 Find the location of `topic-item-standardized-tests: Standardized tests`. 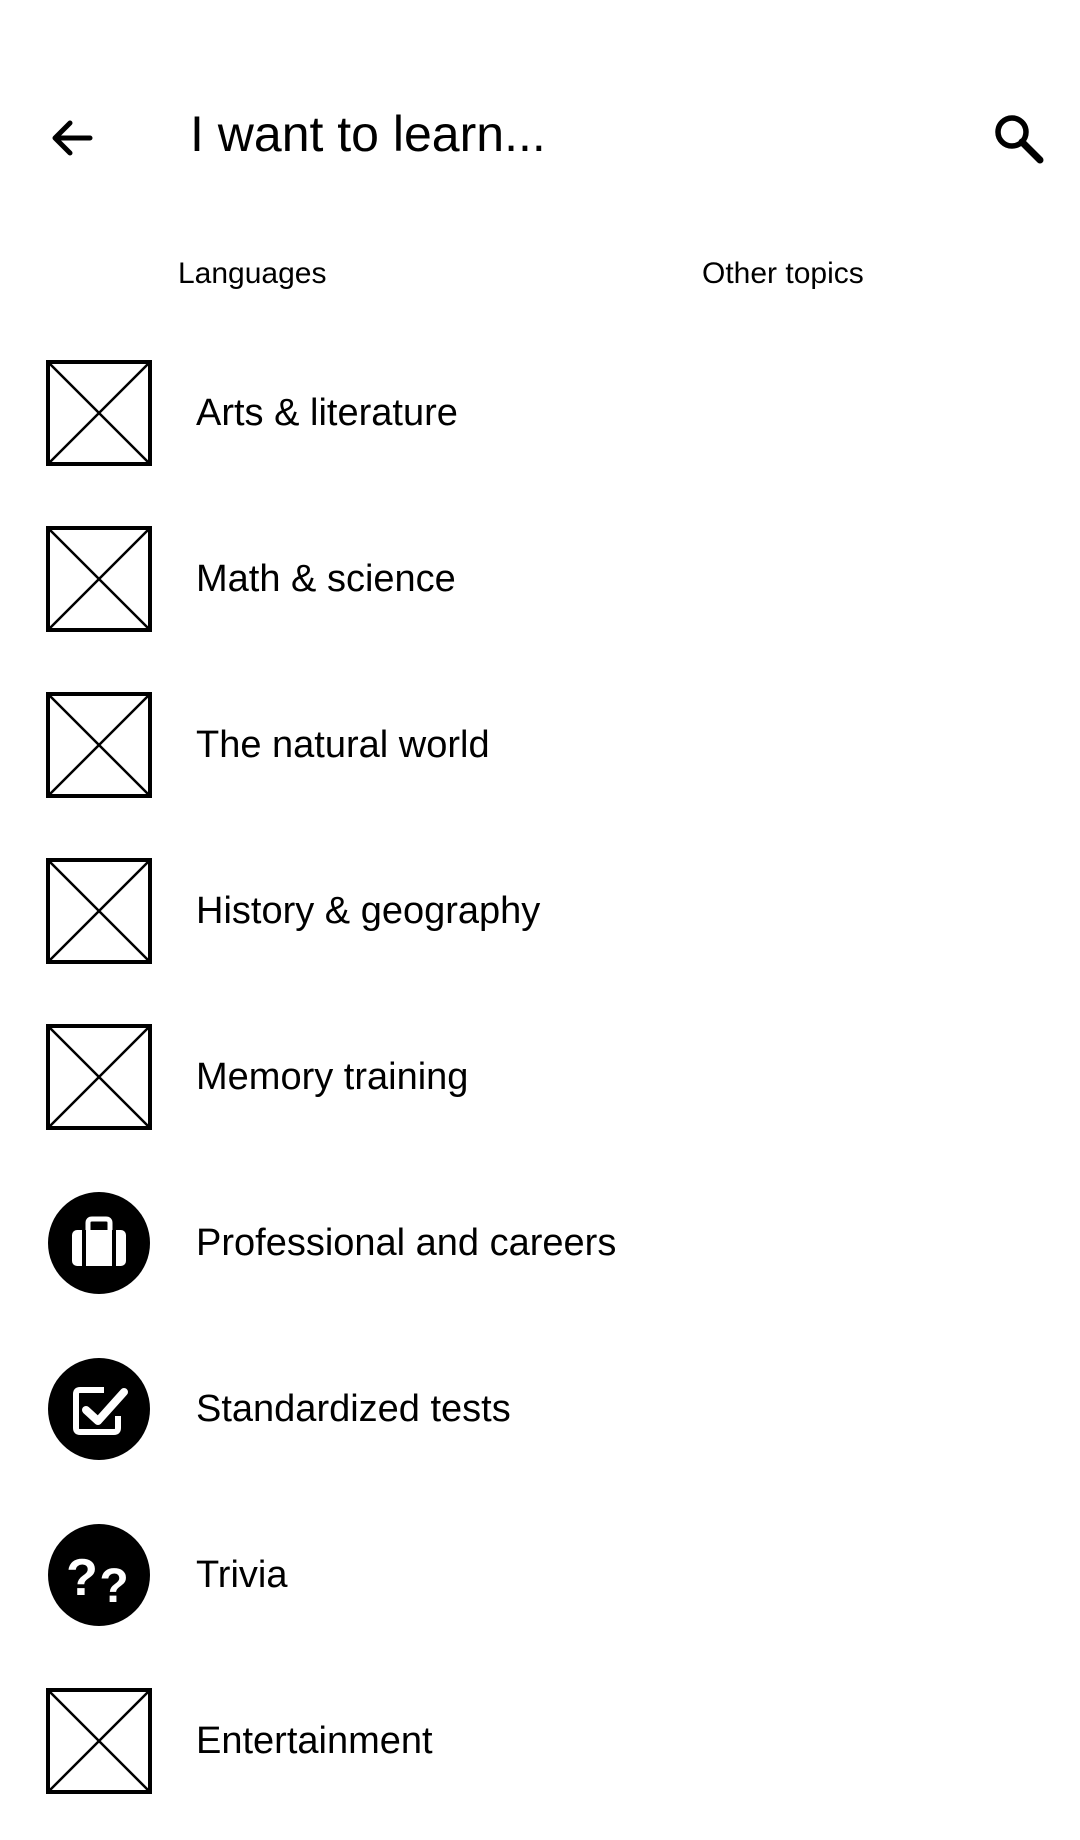

topic-item-standardized-tests: Standardized tests is located at coordinates (540, 1425).